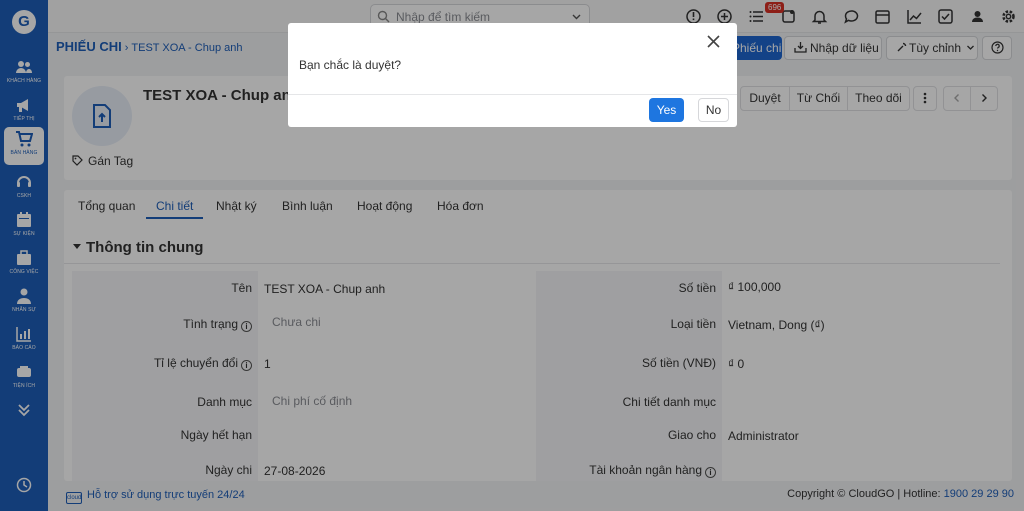 The width and height of the screenshot is (1024, 511). What do you see at coordinates (350, 65) in the screenshot?
I see `confirm-message: Bạn chắc là duyệt?` at bounding box center [350, 65].